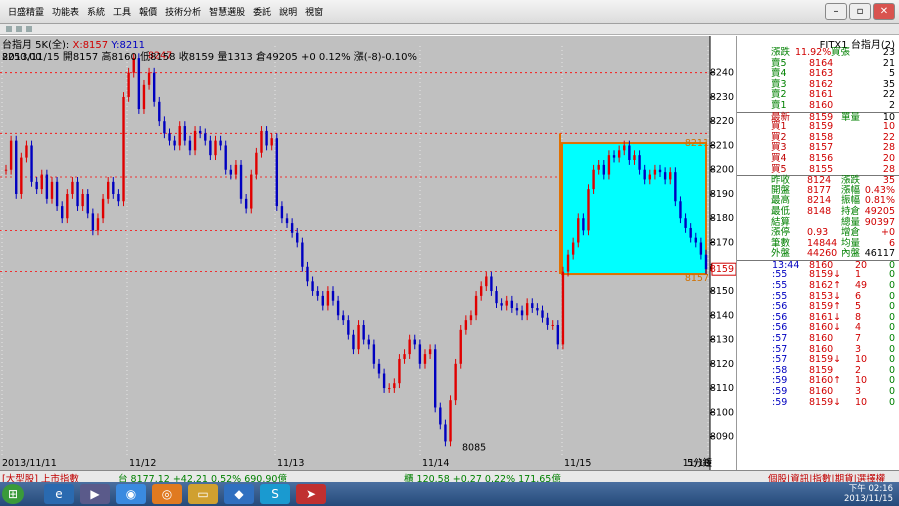 The image size is (899, 506). Describe the element at coordinates (29, 463) in the screenshot. I see `x-tick-label: 2013/11/11` at that location.